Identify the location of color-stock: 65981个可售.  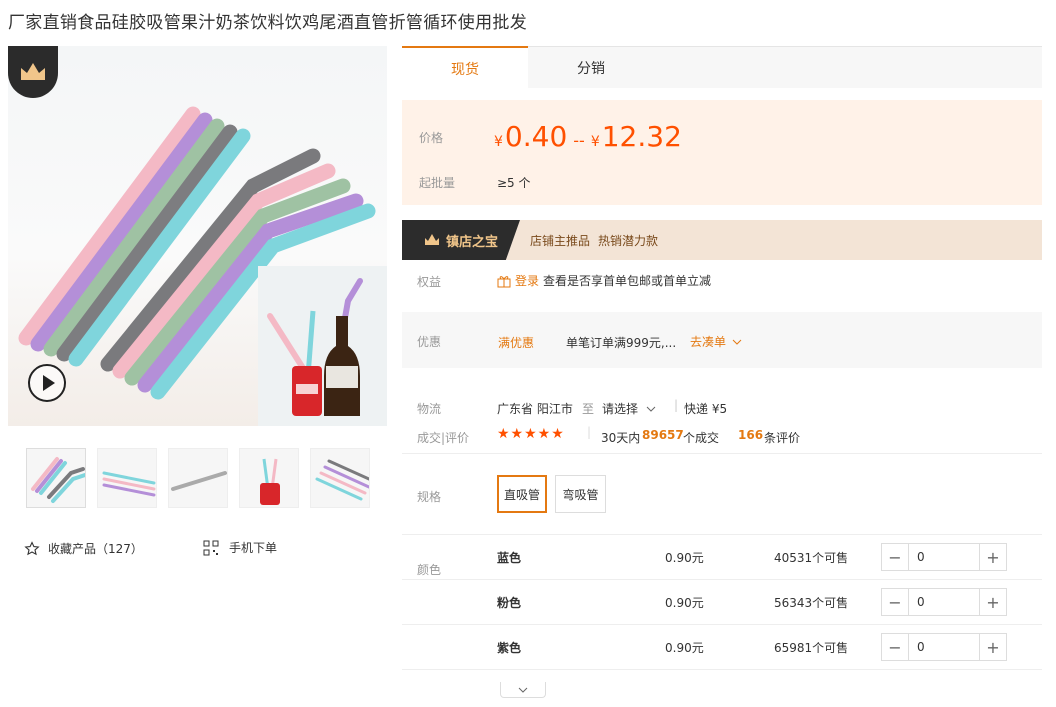
(811, 648).